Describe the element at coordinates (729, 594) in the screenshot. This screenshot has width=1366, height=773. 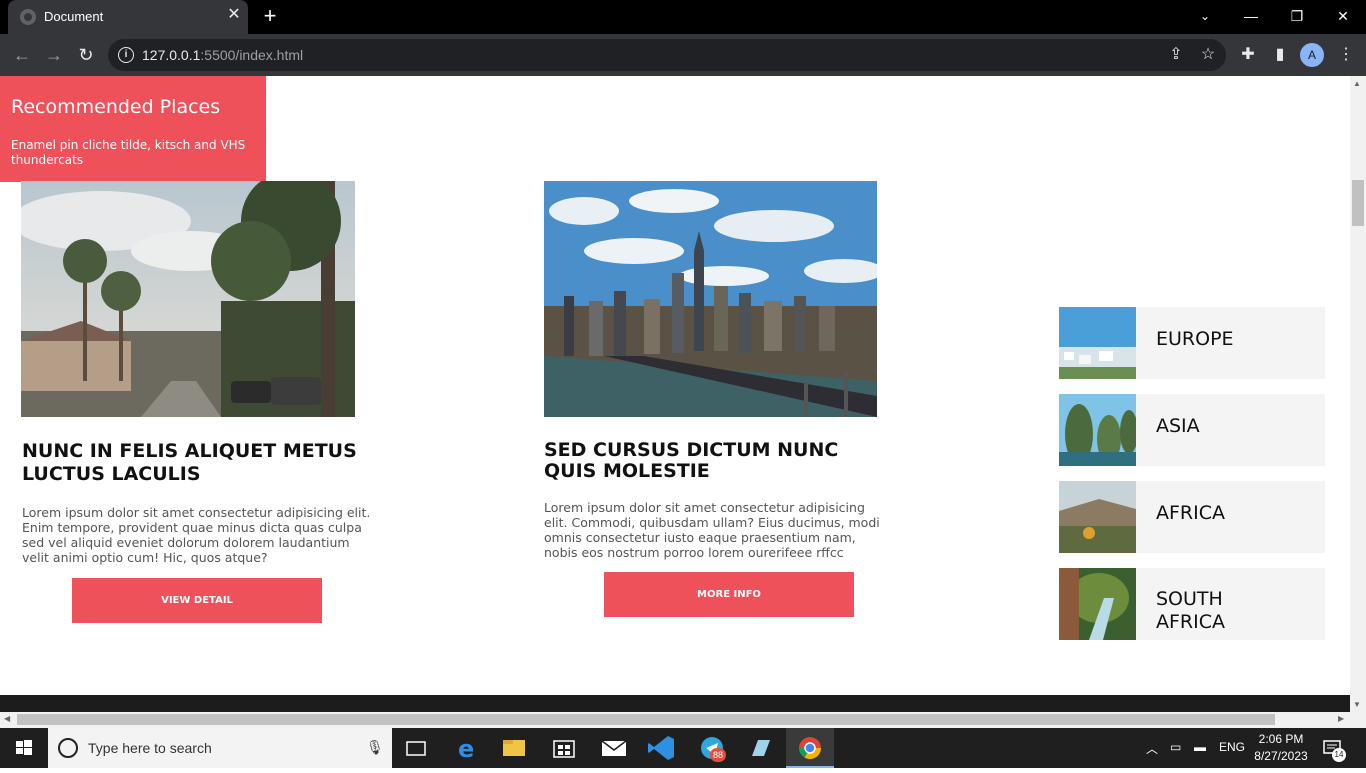
I see `more-info-button: MORE INFO` at that location.